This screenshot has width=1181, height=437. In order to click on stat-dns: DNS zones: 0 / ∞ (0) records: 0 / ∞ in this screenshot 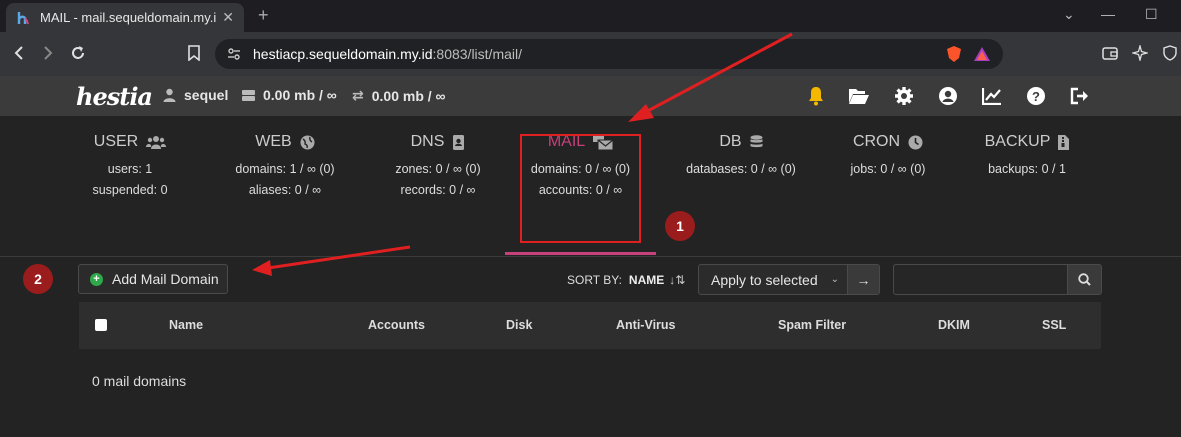, I will do `click(438, 163)`.